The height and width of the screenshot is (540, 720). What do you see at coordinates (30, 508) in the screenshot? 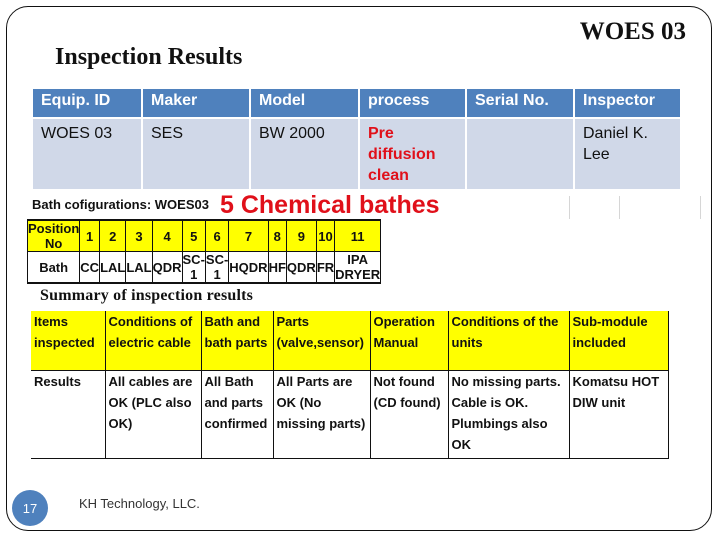
I see `page-number-badge: 17` at bounding box center [30, 508].